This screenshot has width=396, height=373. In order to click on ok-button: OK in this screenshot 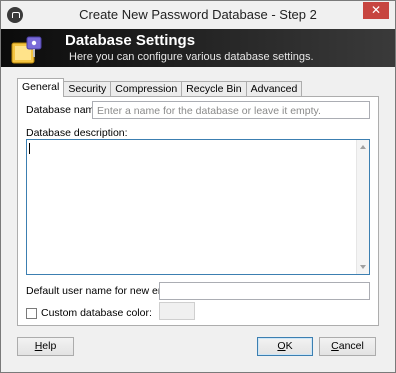, I will do `click(285, 346)`.